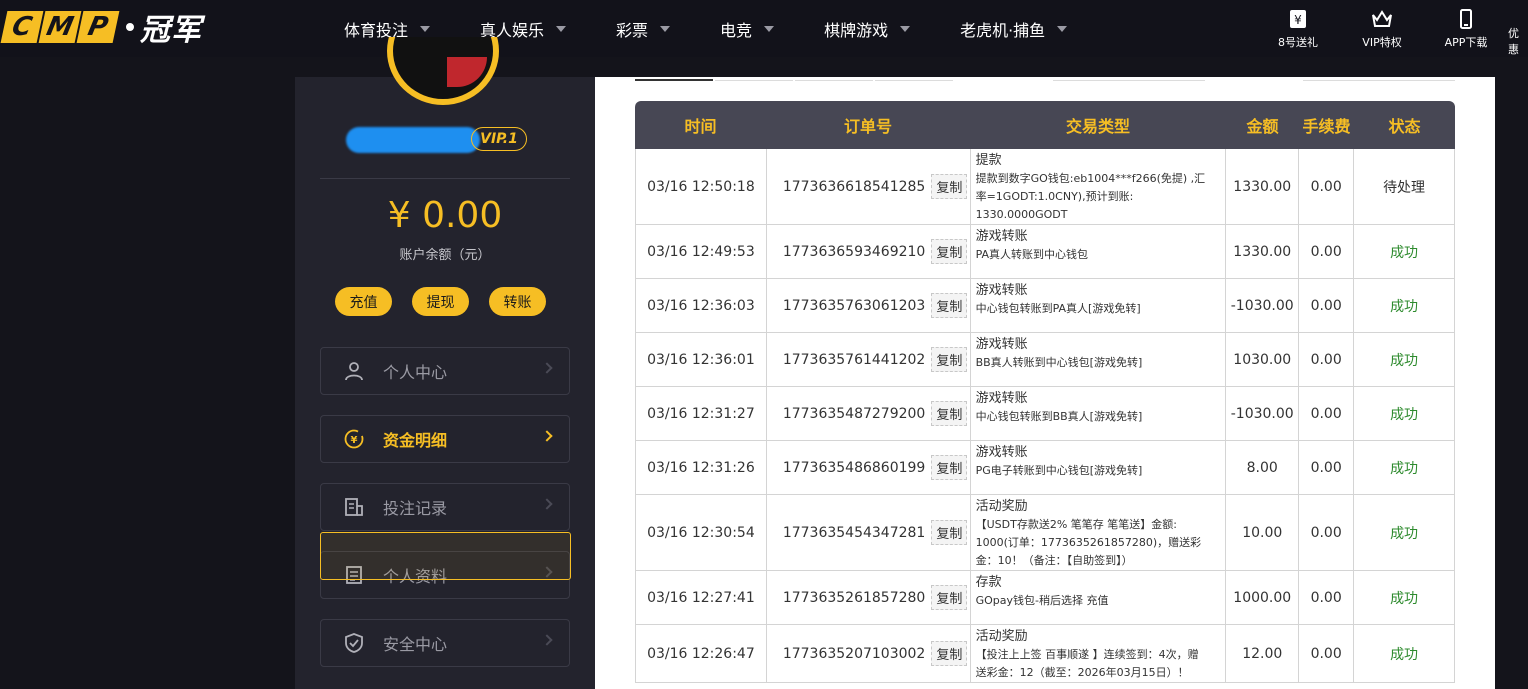  Describe the element at coordinates (101, 29) in the screenshot. I see `brand-logo: C M P 冠军` at that location.